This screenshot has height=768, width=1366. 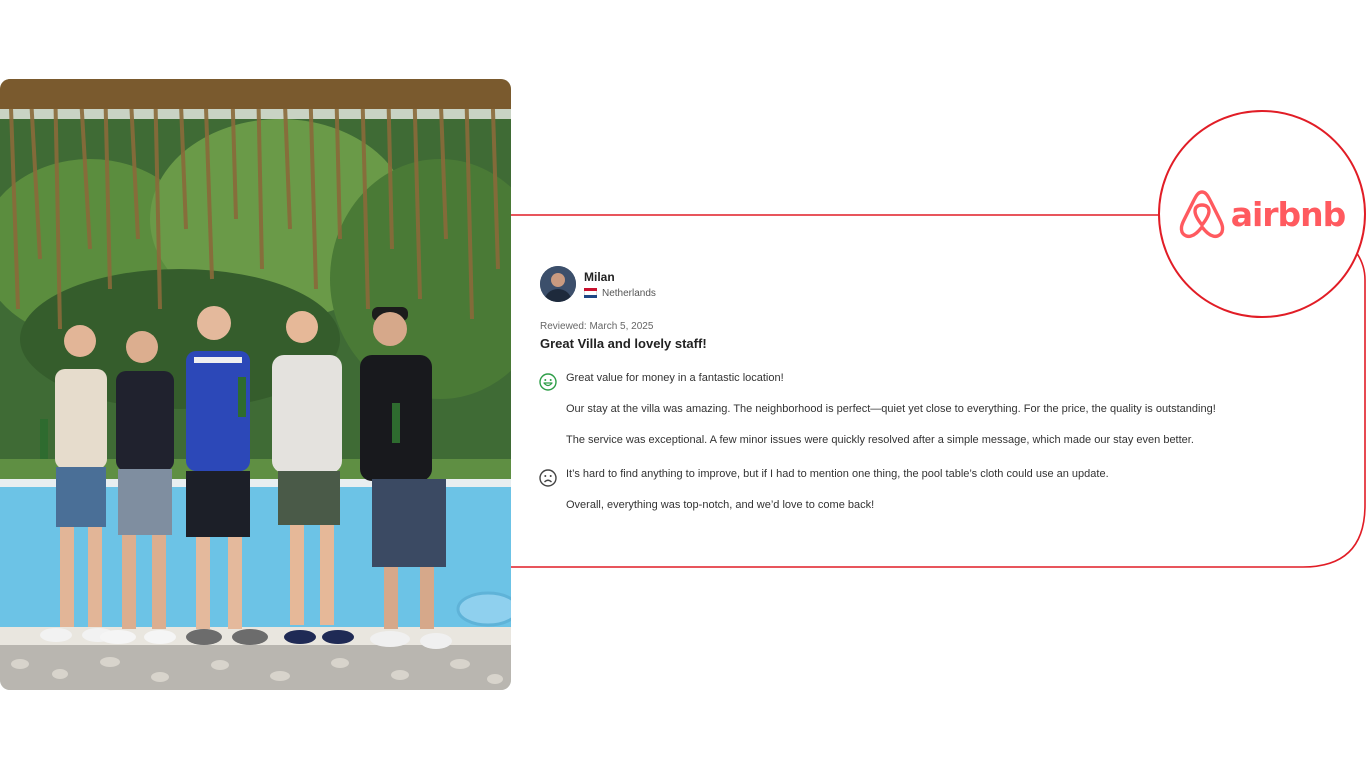 I want to click on frowning-face-icon, so click(x=548, y=478).